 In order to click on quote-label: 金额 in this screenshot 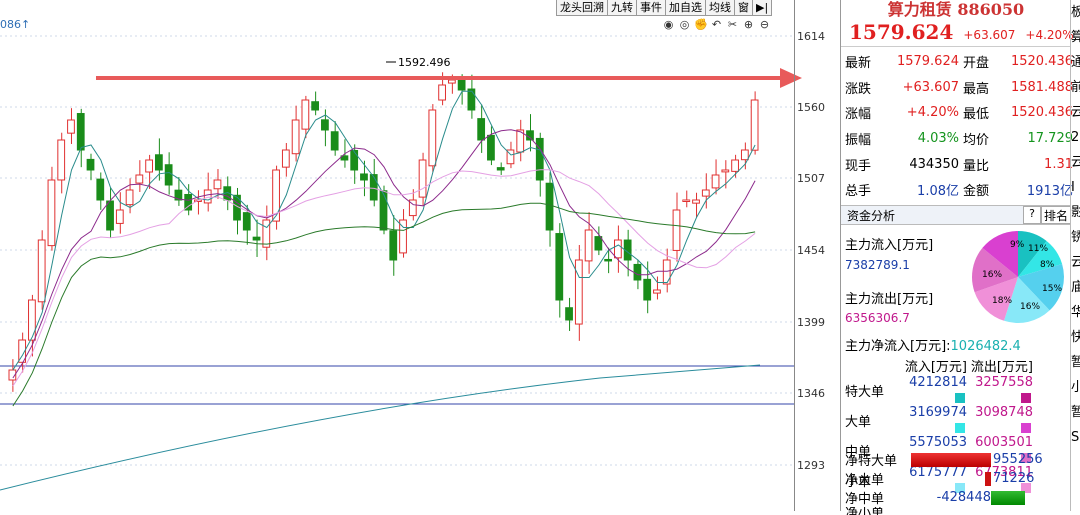, I will do `click(976, 192)`.